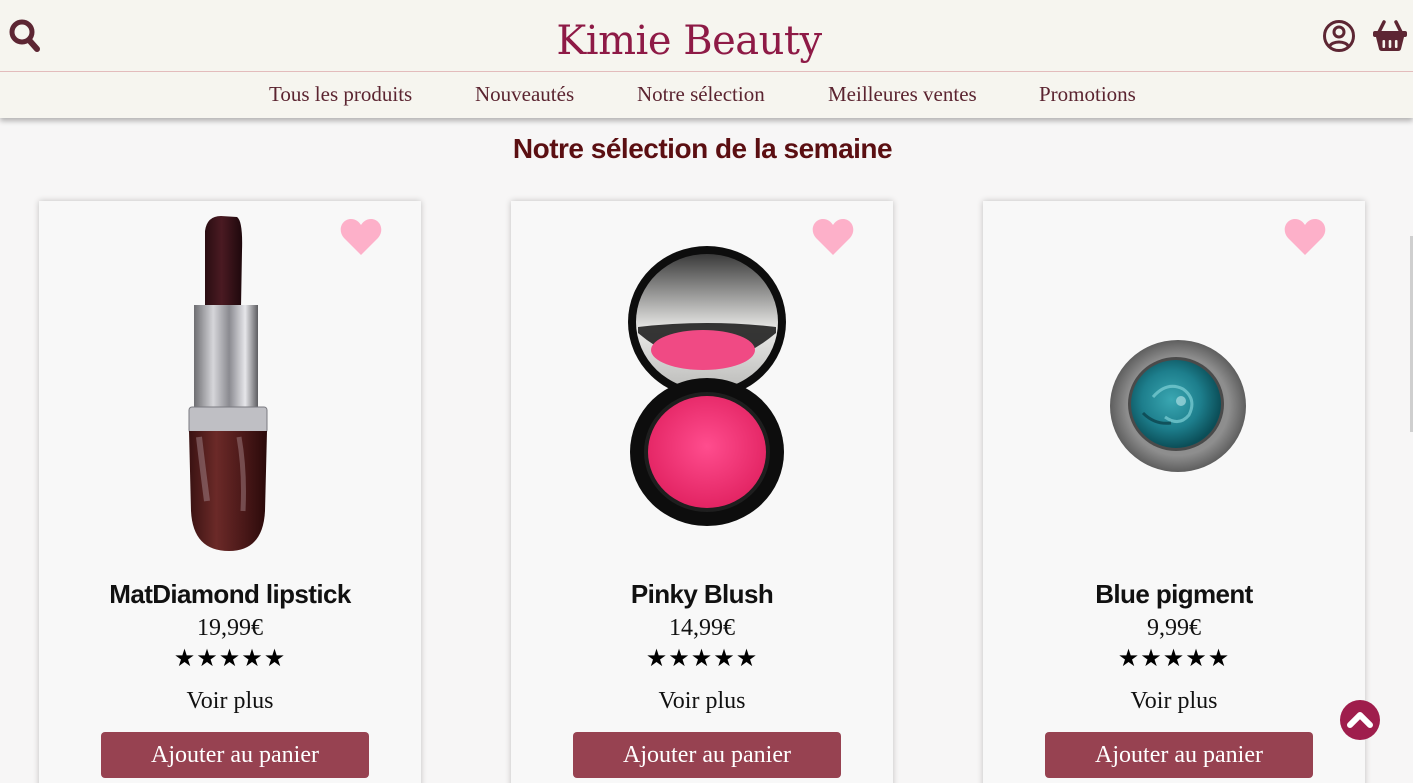 The height and width of the screenshot is (783, 1413). Describe the element at coordinates (707, 386) in the screenshot. I see `blush-compact-image` at that location.